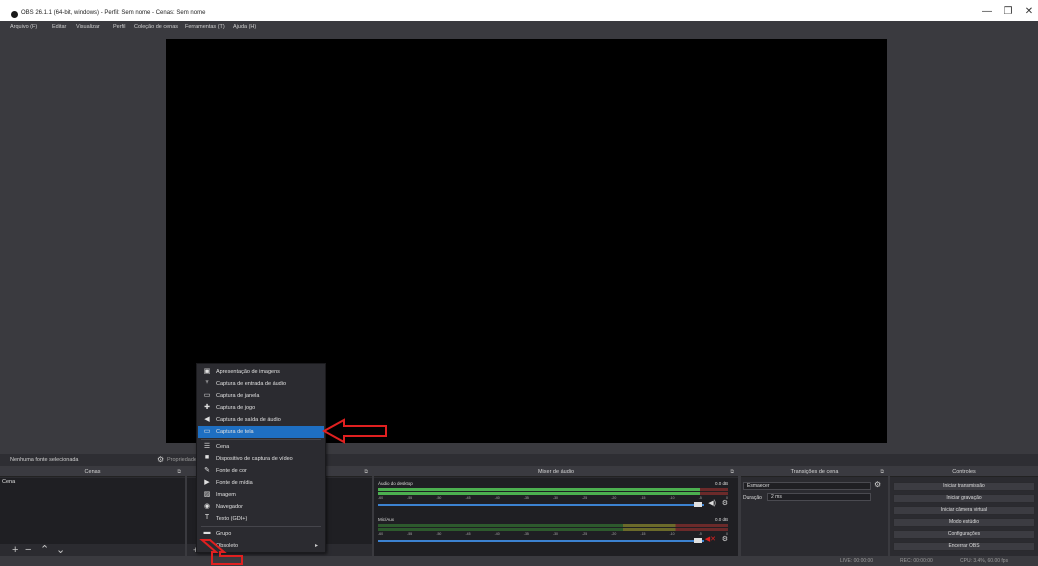 The height and width of the screenshot is (566, 1038). What do you see at coordinates (386, 519) in the screenshot?
I see `channel-name: Mic/Aux` at bounding box center [386, 519].